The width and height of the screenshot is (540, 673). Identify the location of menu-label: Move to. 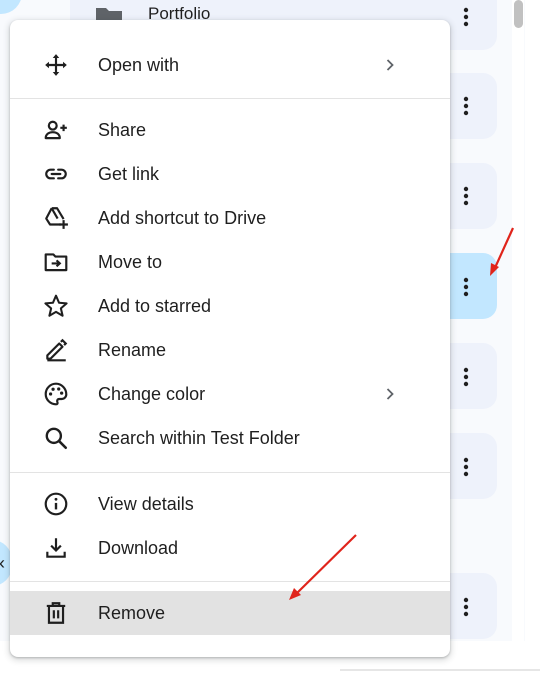
(130, 262).